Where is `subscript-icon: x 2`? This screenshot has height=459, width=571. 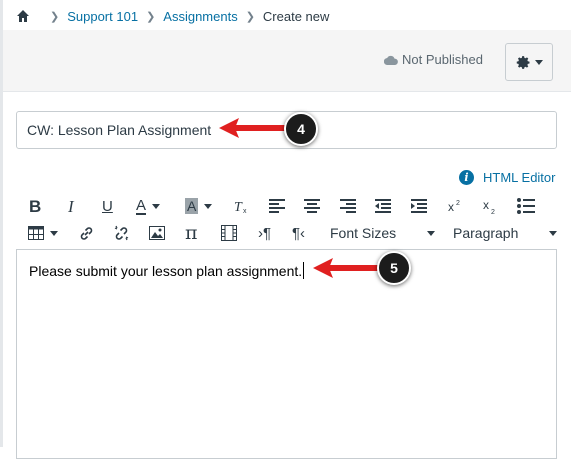 subscript-icon: x 2 is located at coordinates (489, 206).